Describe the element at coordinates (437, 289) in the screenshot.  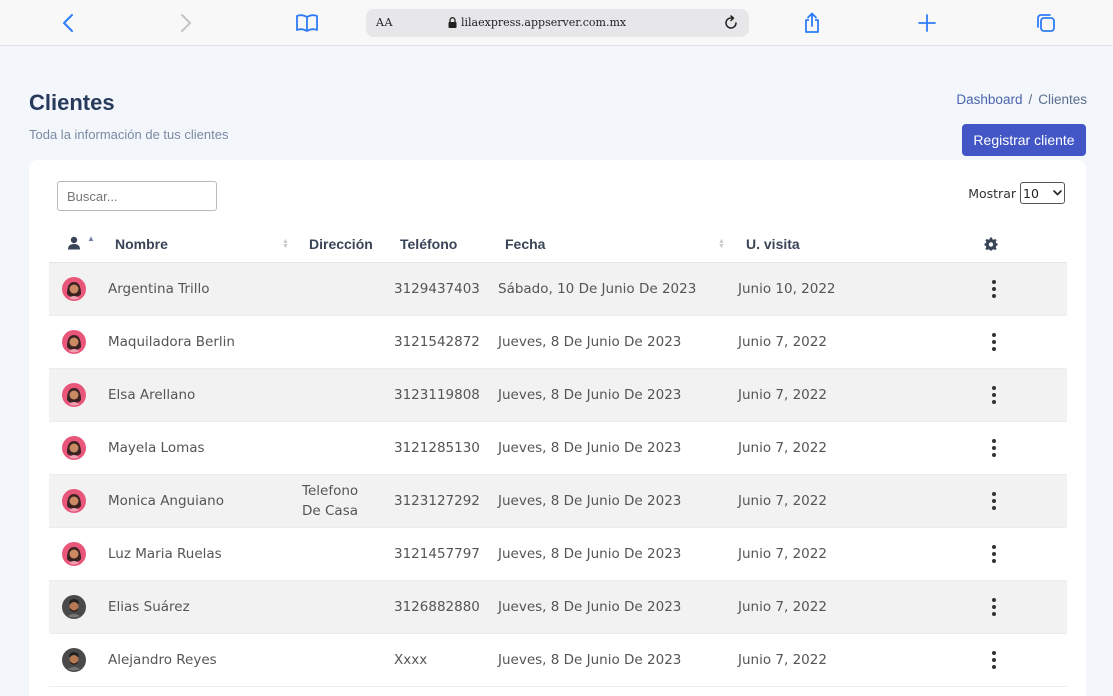
I see `client-phone: 3129437403` at that location.